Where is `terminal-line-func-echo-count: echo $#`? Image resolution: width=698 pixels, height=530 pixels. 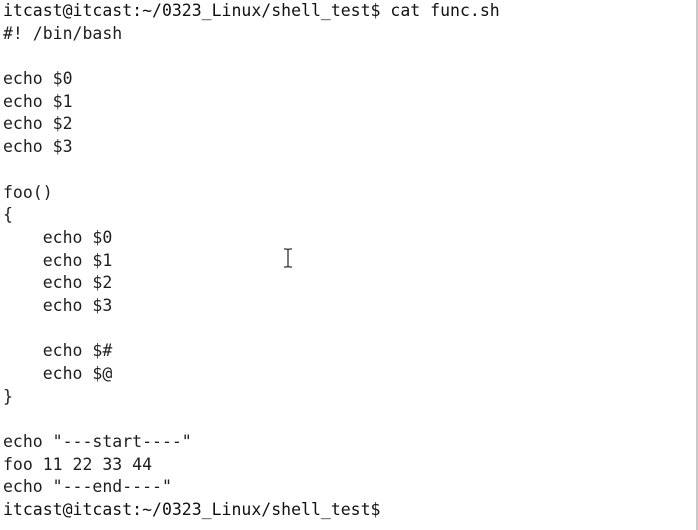 terminal-line-func-echo-count: echo $# is located at coordinates (58, 351).